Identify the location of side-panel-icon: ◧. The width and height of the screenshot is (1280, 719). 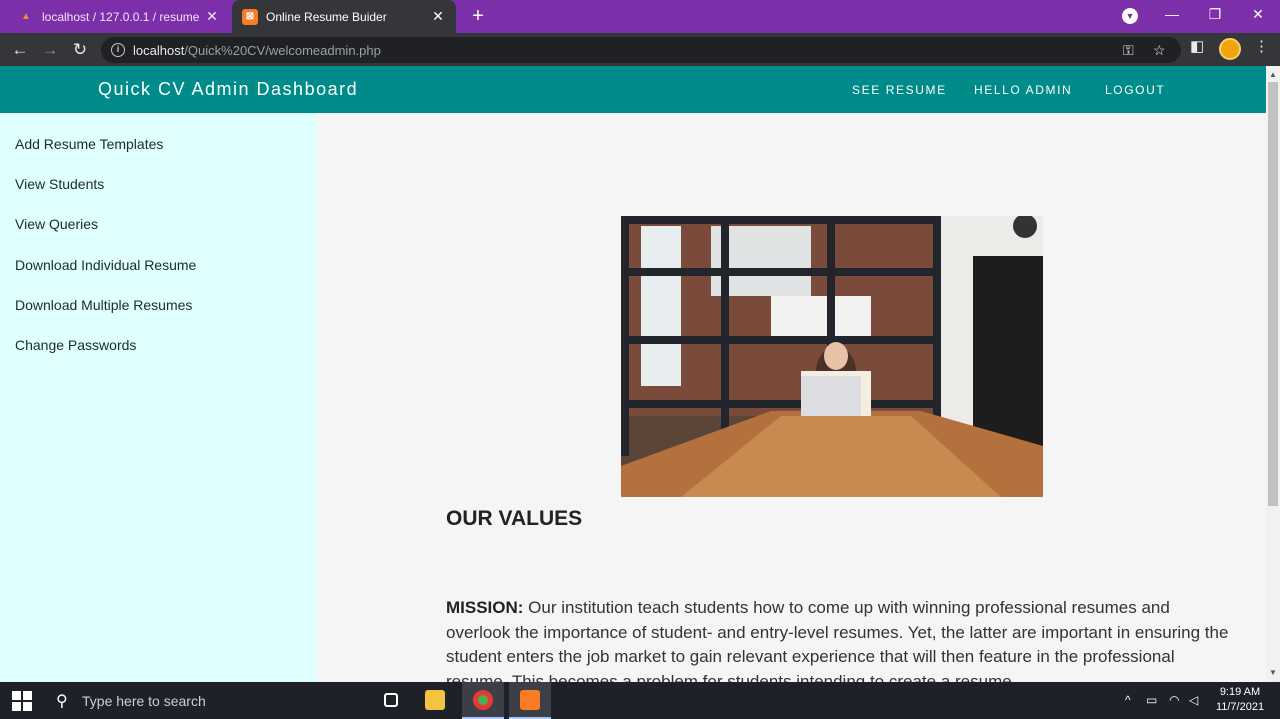
(1197, 46).